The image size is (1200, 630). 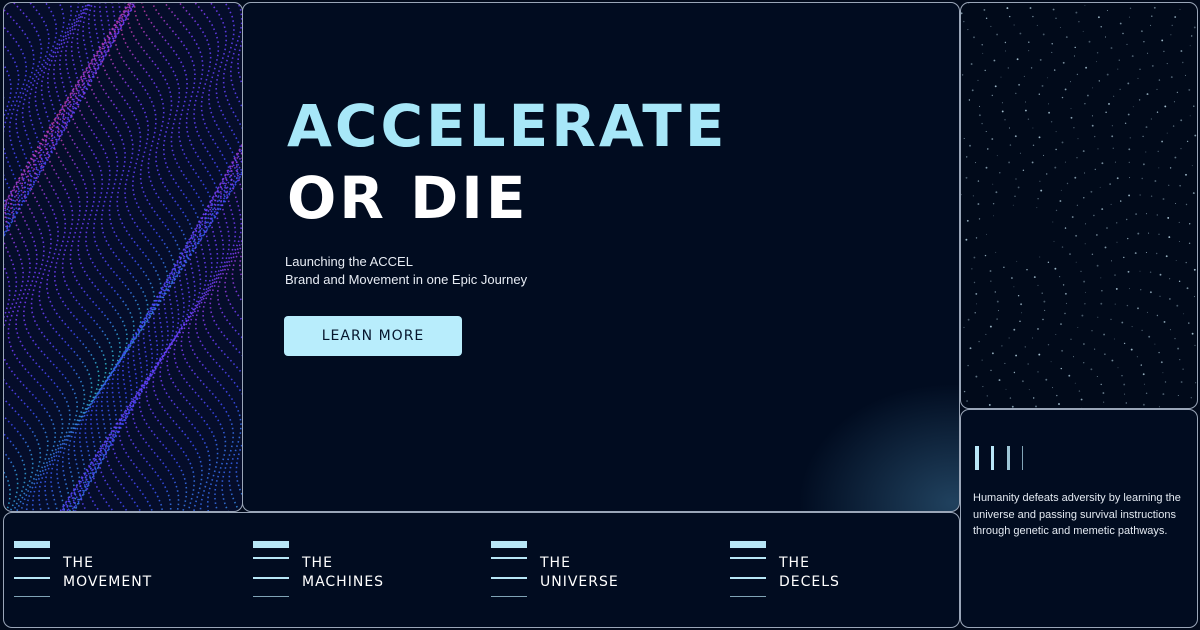 I want to click on nav-item-universe: THE UNIVERSE, so click(x=591, y=571).